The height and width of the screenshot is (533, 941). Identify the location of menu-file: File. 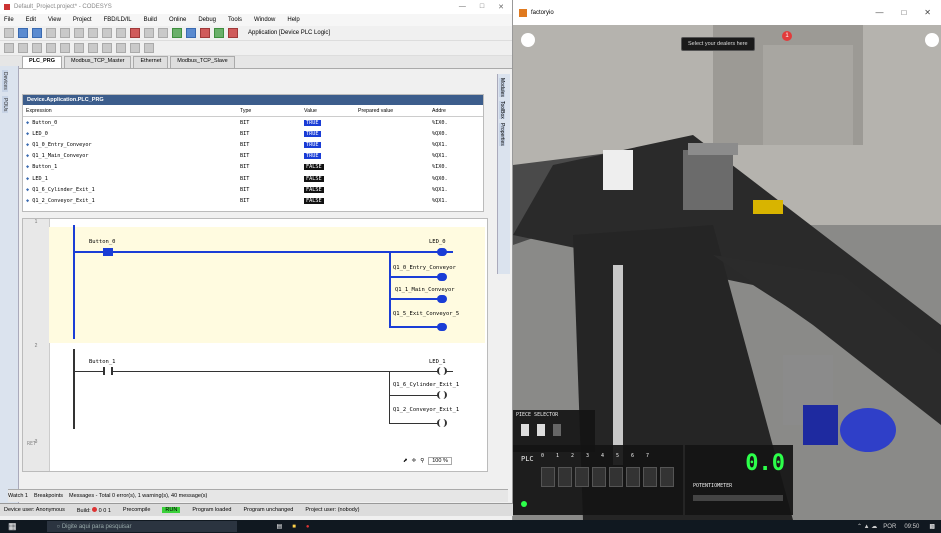
(9, 20).